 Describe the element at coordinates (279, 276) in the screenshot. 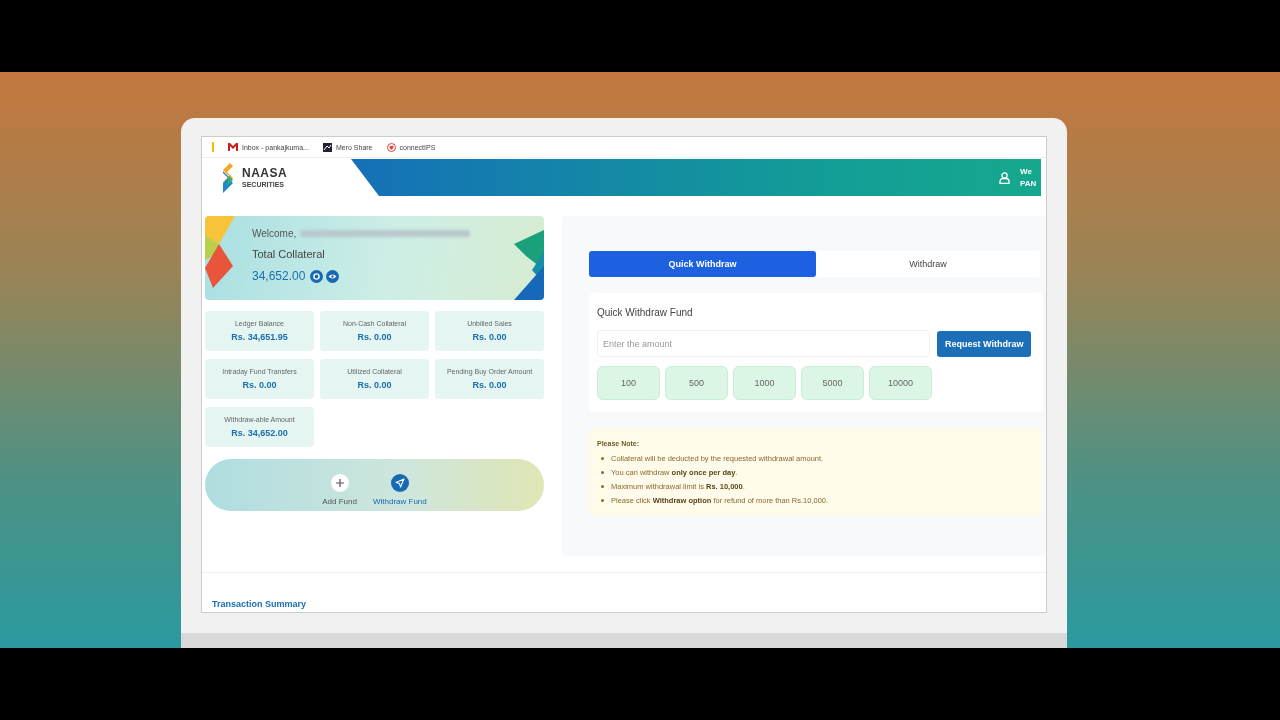

I see `collateral-amount: 34,652.00` at that location.